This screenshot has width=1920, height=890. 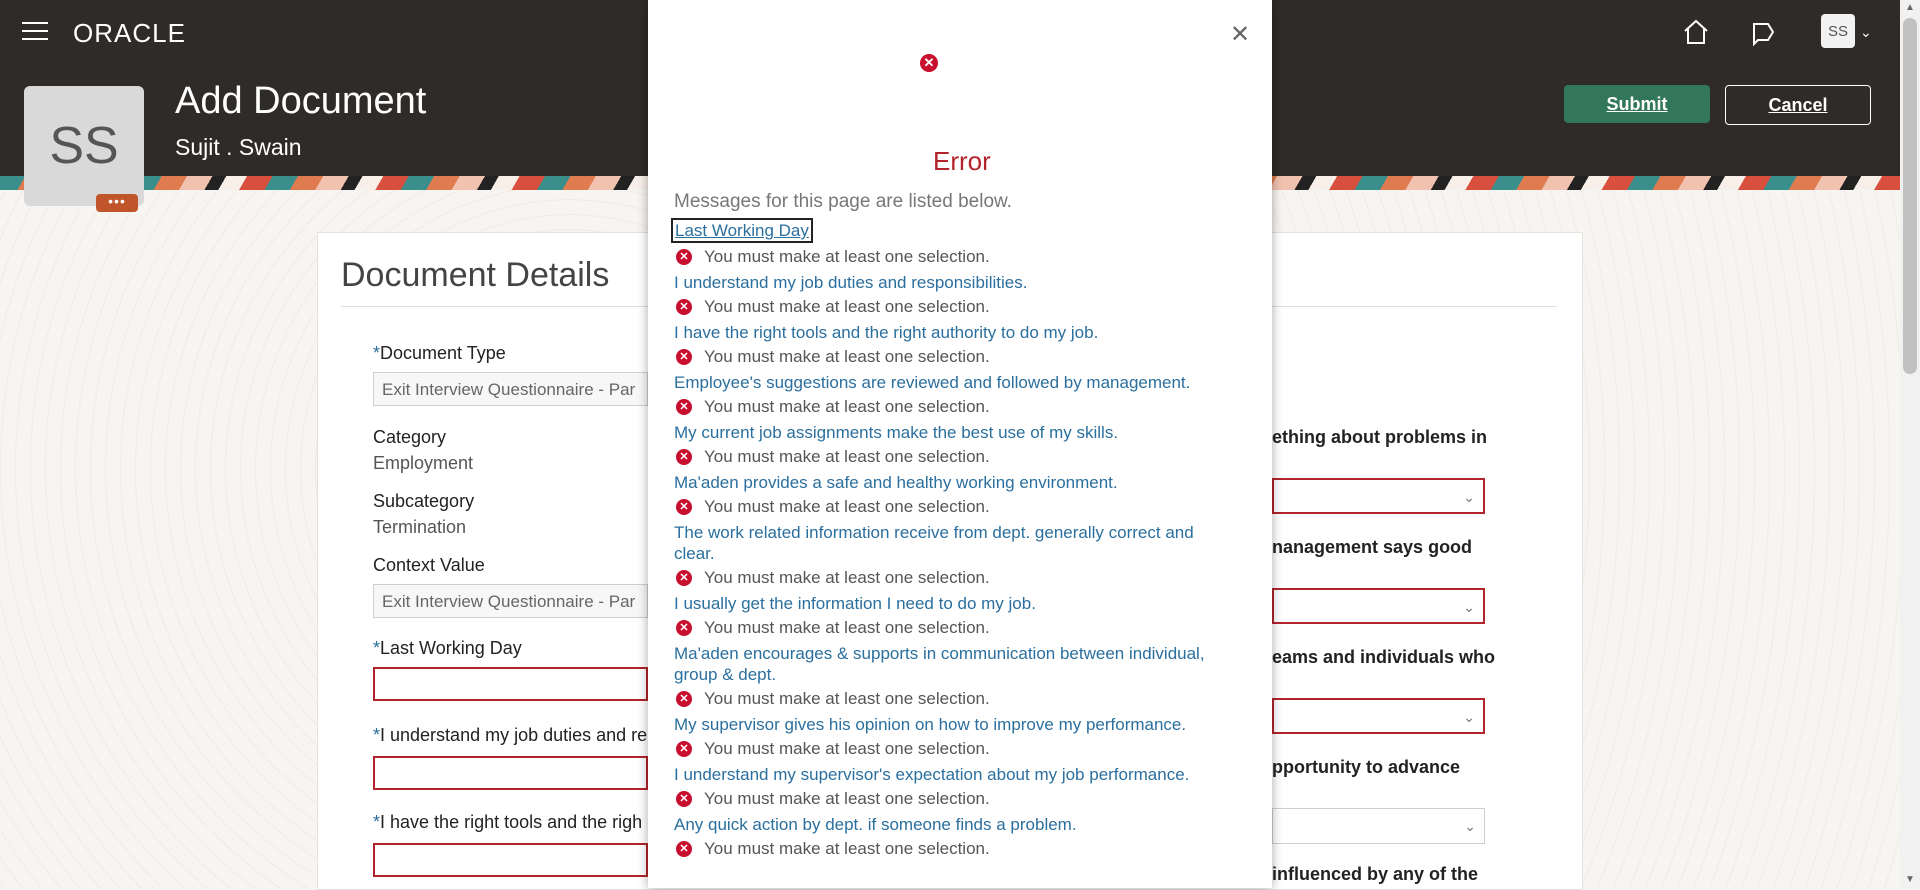 What do you see at coordinates (84, 146) in the screenshot?
I see `person-avatar: SS` at bounding box center [84, 146].